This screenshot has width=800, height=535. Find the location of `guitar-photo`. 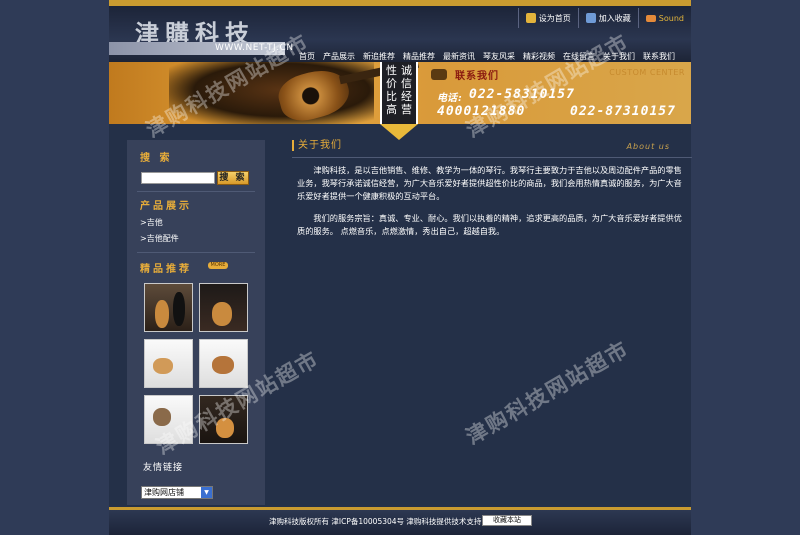

guitar-photo is located at coordinates (294, 93).